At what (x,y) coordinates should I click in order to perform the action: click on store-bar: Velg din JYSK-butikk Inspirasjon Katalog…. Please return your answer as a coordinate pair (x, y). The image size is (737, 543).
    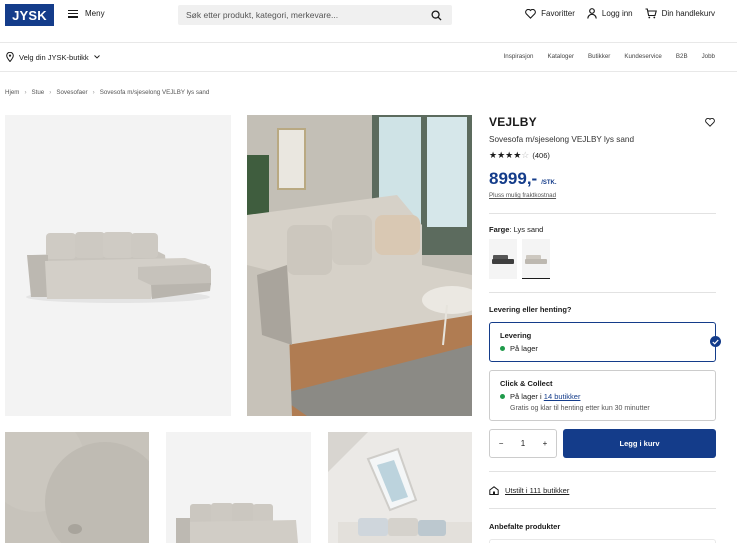
    Looking at the image, I should click on (368, 57).